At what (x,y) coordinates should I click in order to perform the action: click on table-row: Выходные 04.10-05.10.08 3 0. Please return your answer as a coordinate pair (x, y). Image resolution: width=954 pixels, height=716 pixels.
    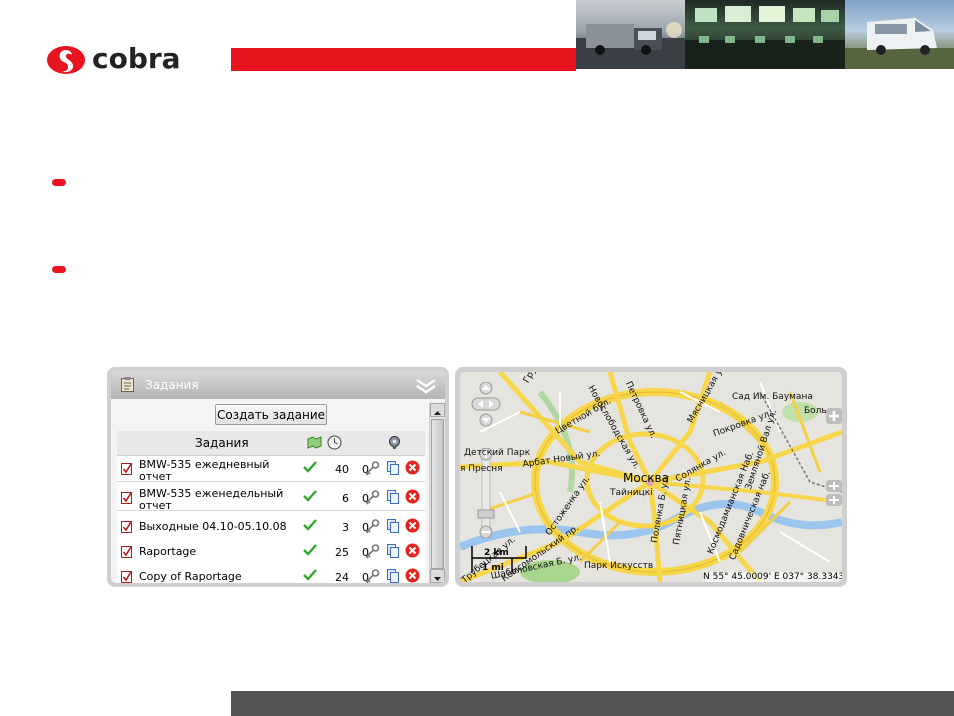
    Looking at the image, I should click on (271, 527).